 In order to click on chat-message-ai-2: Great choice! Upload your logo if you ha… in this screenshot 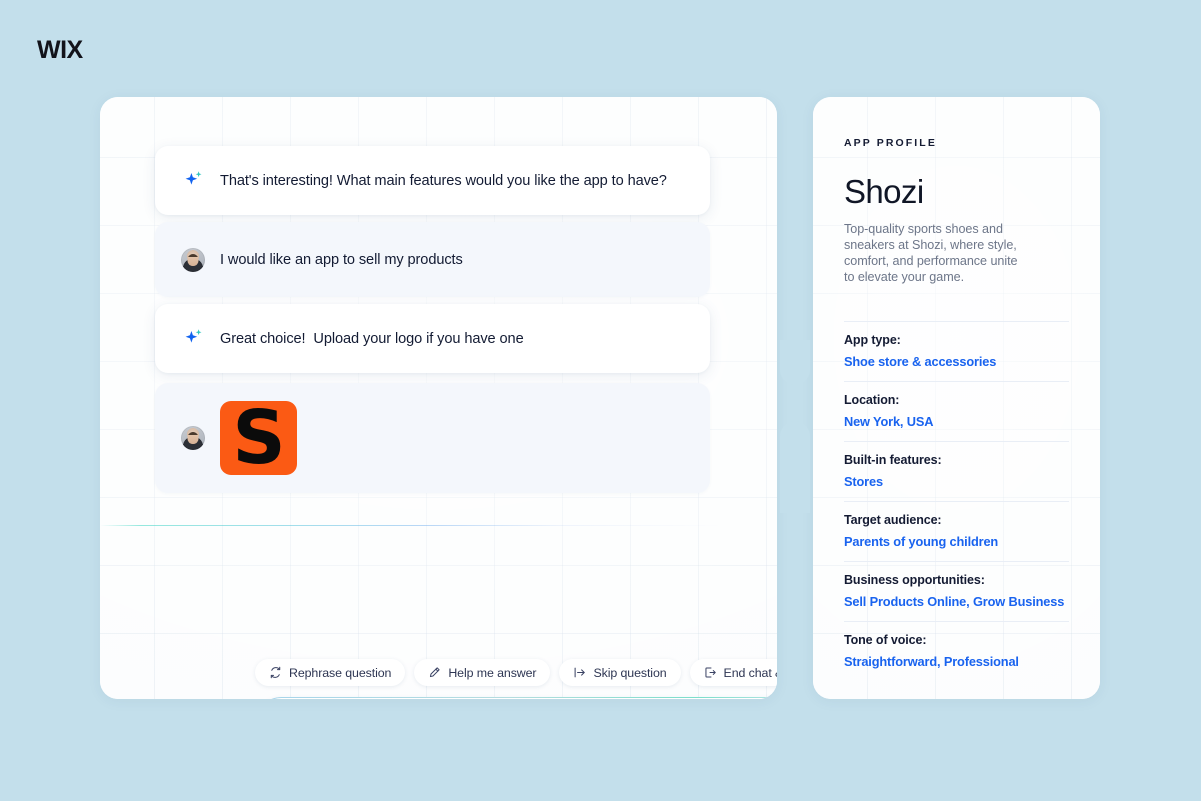, I will do `click(432, 338)`.